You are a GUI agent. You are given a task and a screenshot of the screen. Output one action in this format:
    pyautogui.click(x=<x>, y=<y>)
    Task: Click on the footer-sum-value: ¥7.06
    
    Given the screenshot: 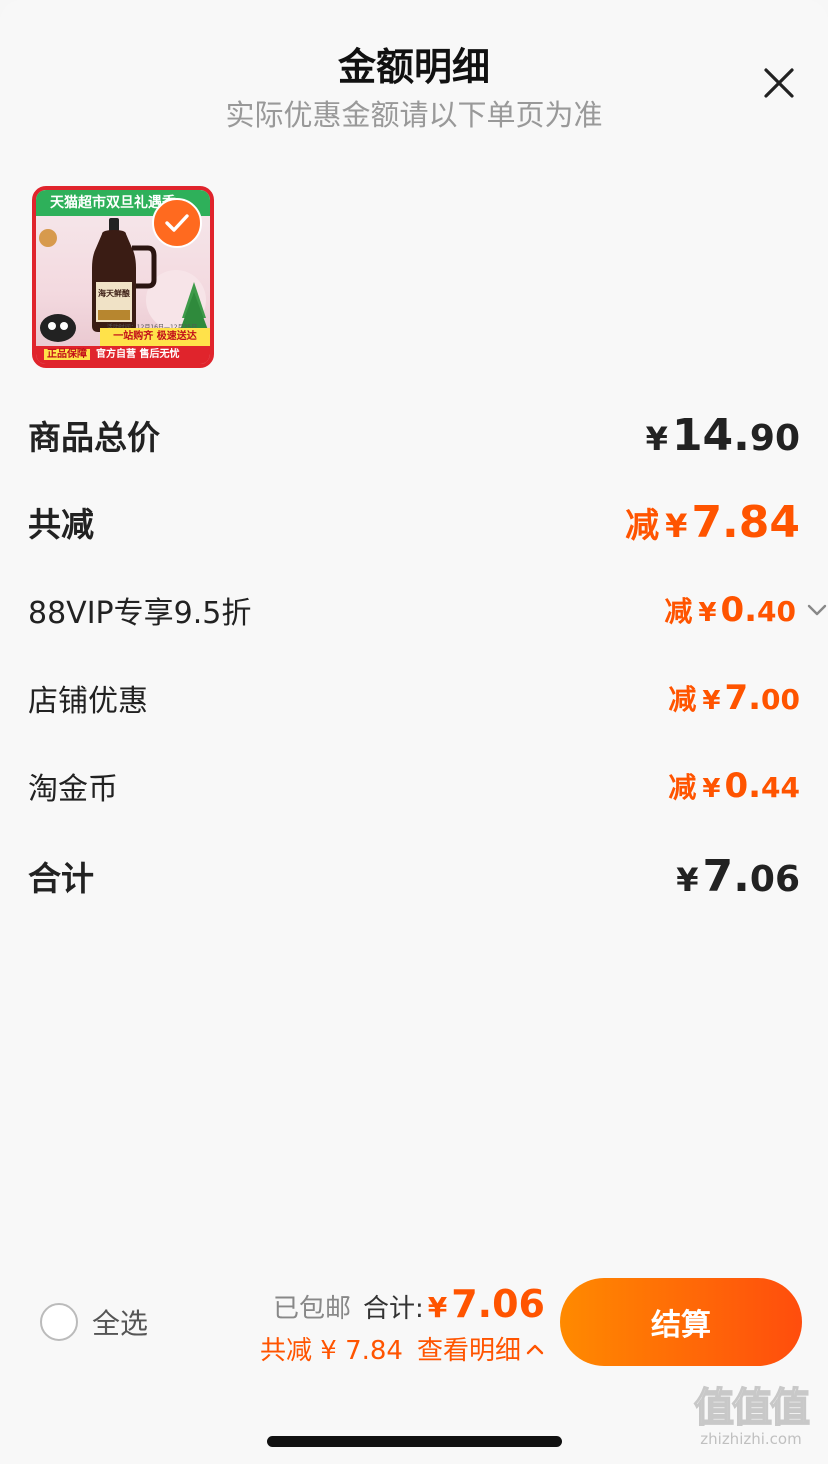 What is the action you would take?
    pyautogui.click(x=486, y=1304)
    